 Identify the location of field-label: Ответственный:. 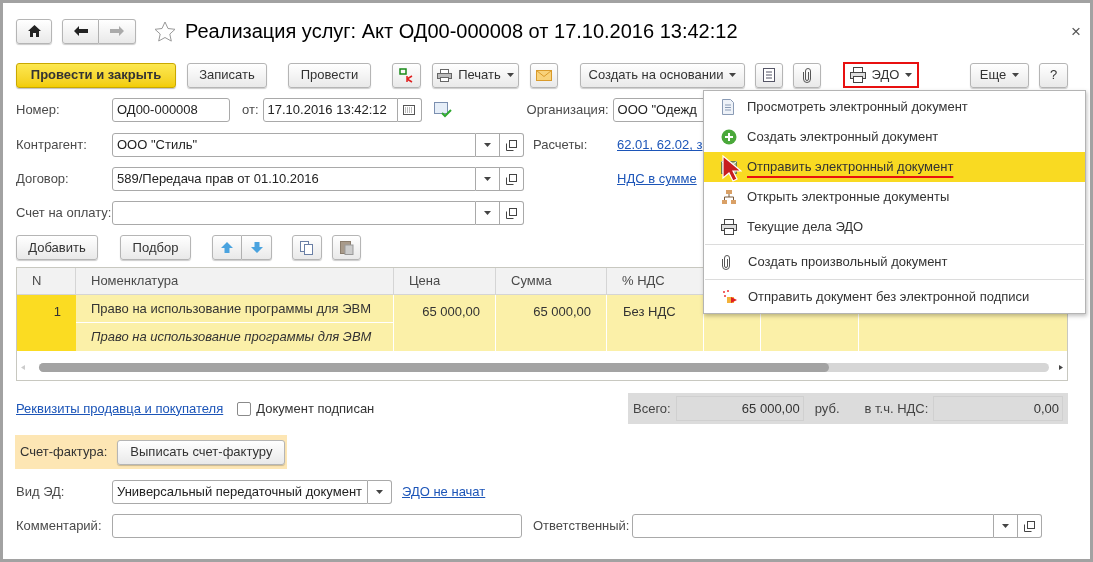
(581, 526).